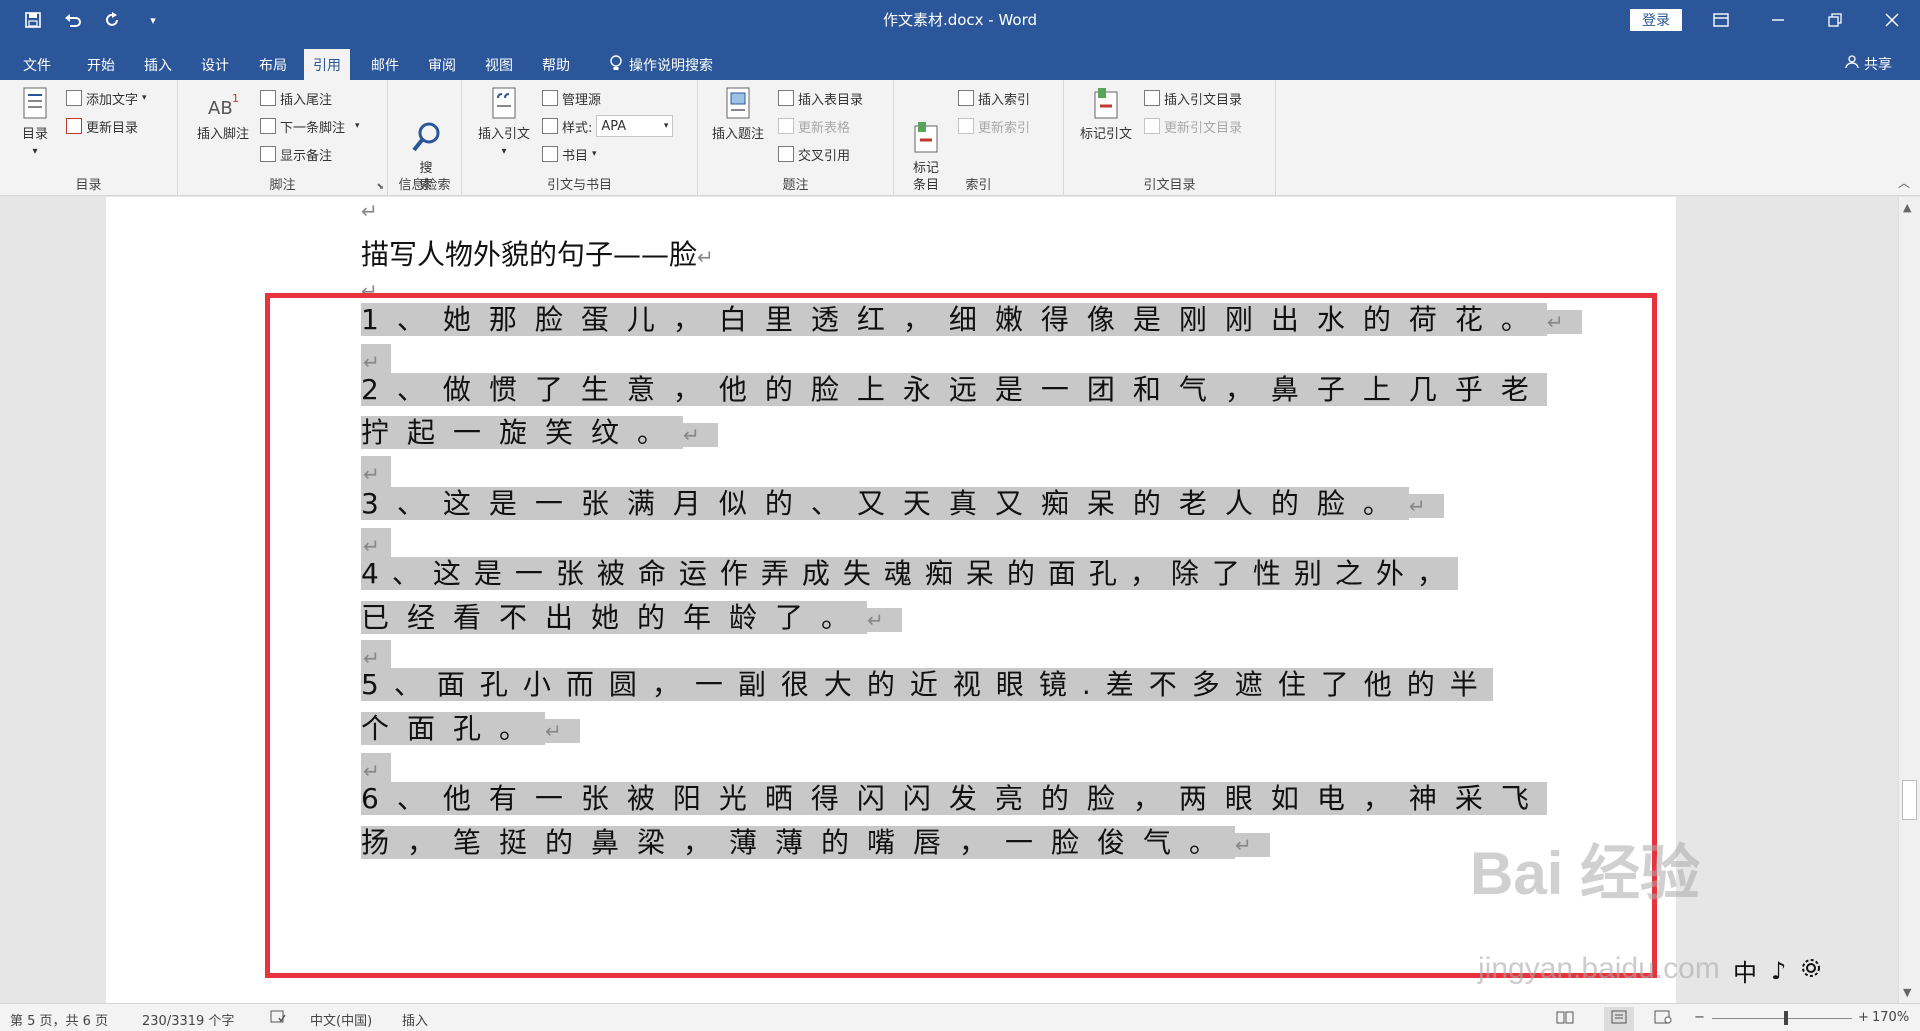 The height and width of the screenshot is (1031, 1920). Describe the element at coordinates (1786, 1018) in the screenshot. I see `zoom-slider-thumb` at that location.